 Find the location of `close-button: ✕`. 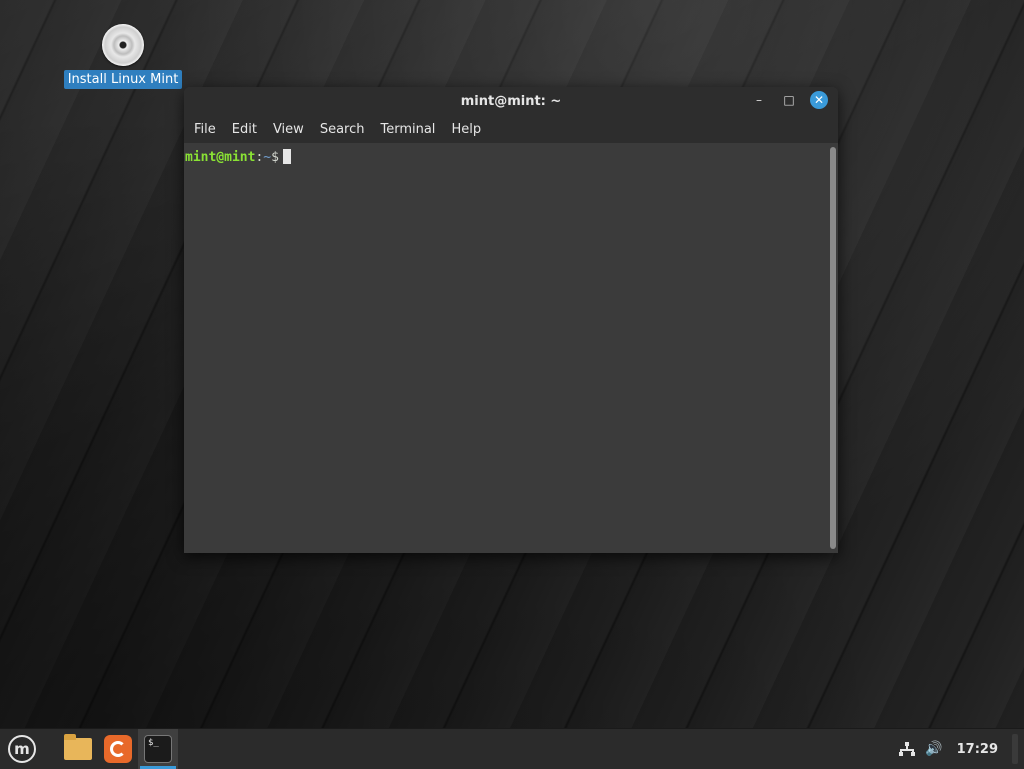

close-button: ✕ is located at coordinates (819, 100).